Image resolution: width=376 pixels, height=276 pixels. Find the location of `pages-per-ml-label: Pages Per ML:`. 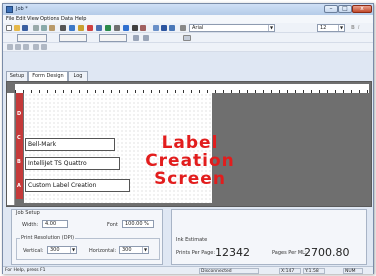

pages-per-ml-label: Pages Per ML: is located at coordinates (289, 253).